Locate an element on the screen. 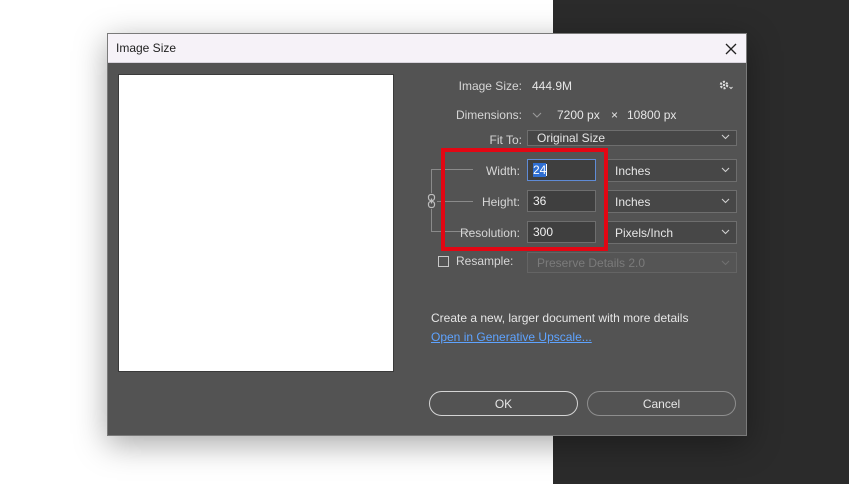 The width and height of the screenshot is (849, 484). gear-icon is located at coordinates (726, 85).